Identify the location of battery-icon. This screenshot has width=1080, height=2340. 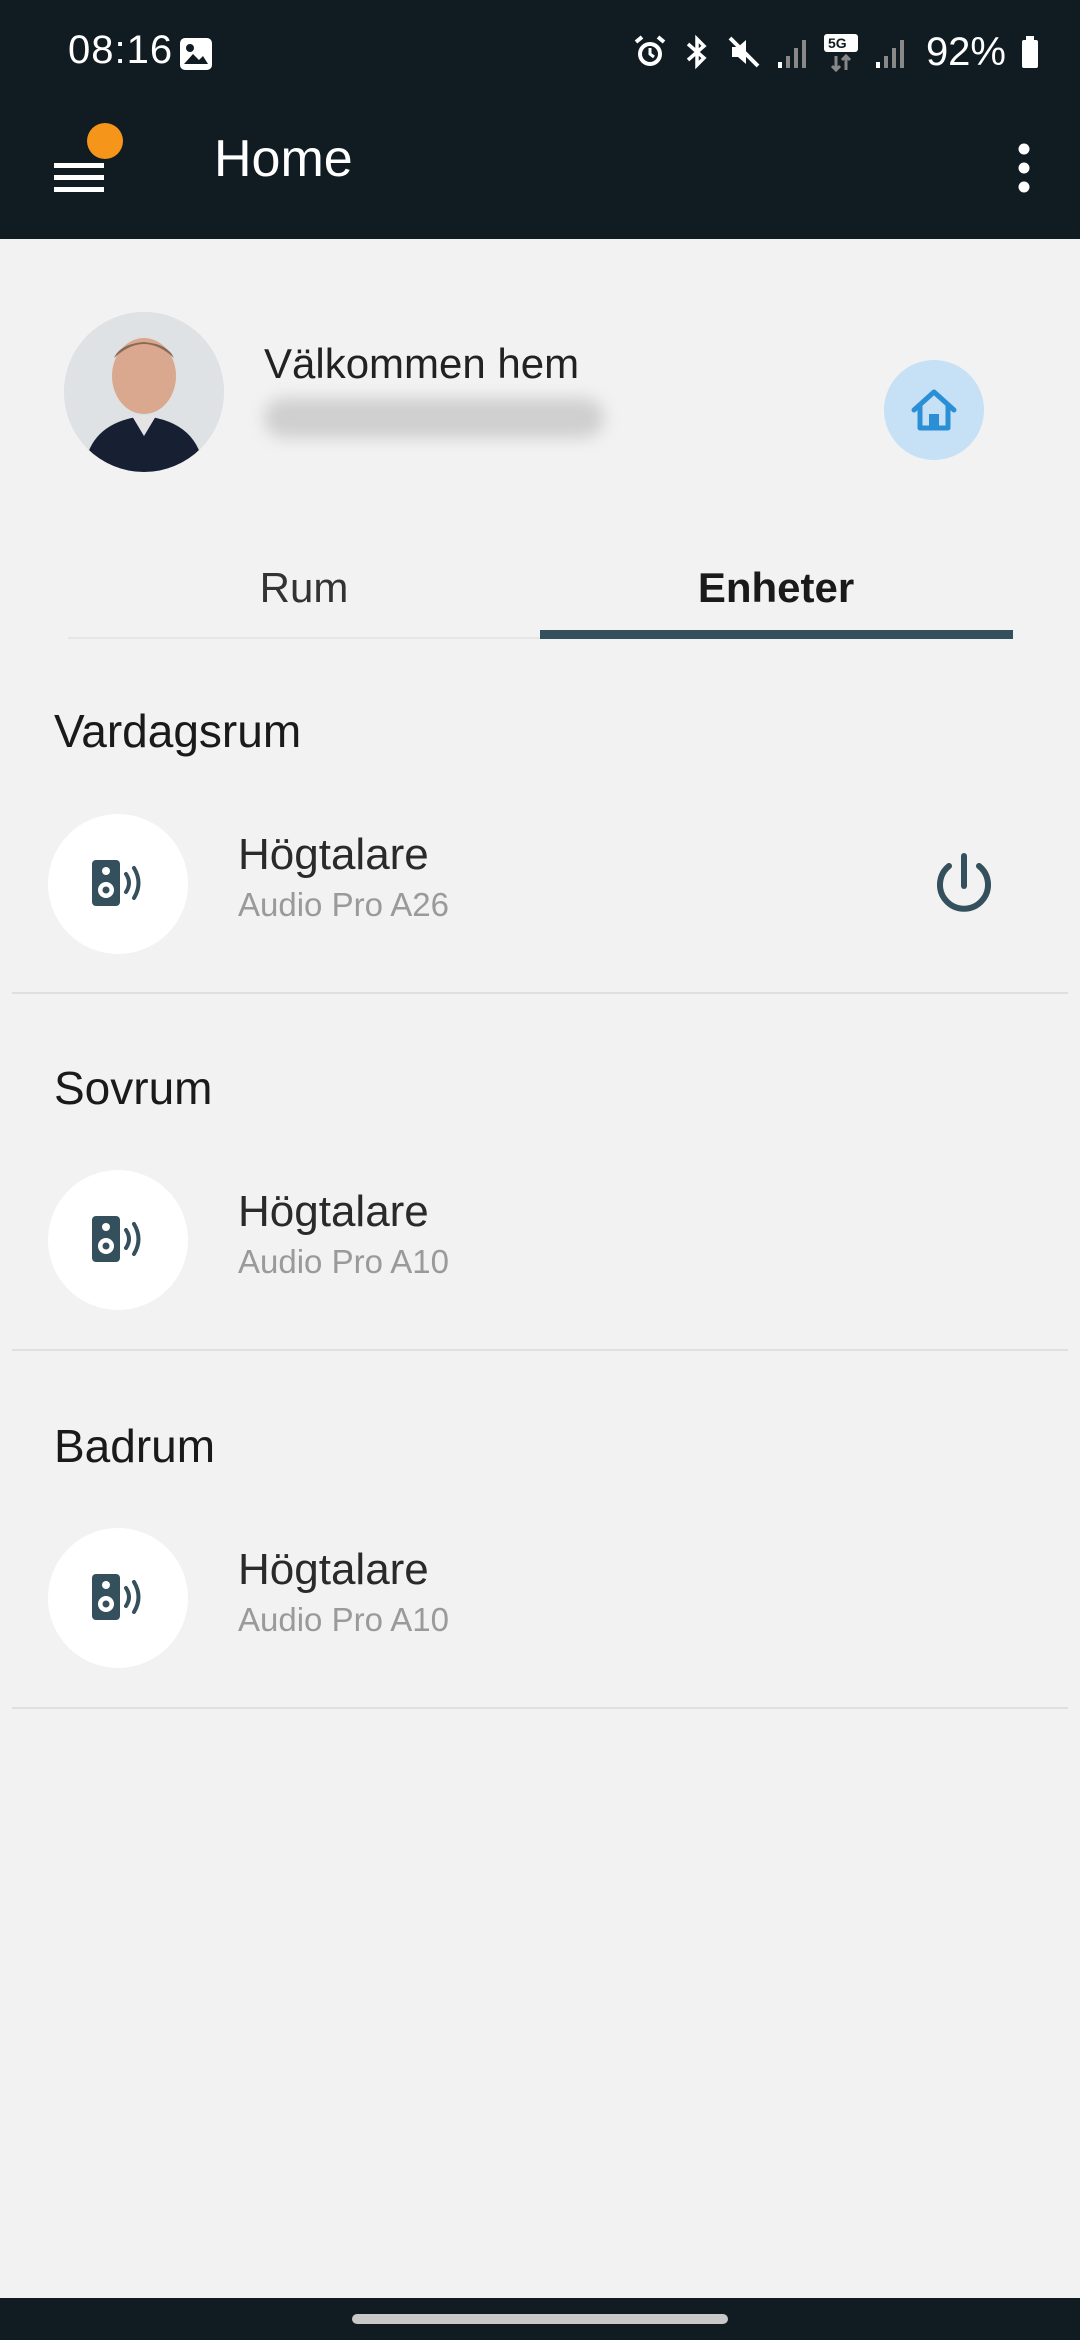
(1030, 52).